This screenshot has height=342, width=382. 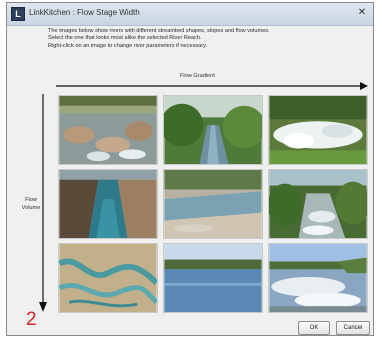 I want to click on forest-rapids-photo-icon, so click(x=318, y=204).